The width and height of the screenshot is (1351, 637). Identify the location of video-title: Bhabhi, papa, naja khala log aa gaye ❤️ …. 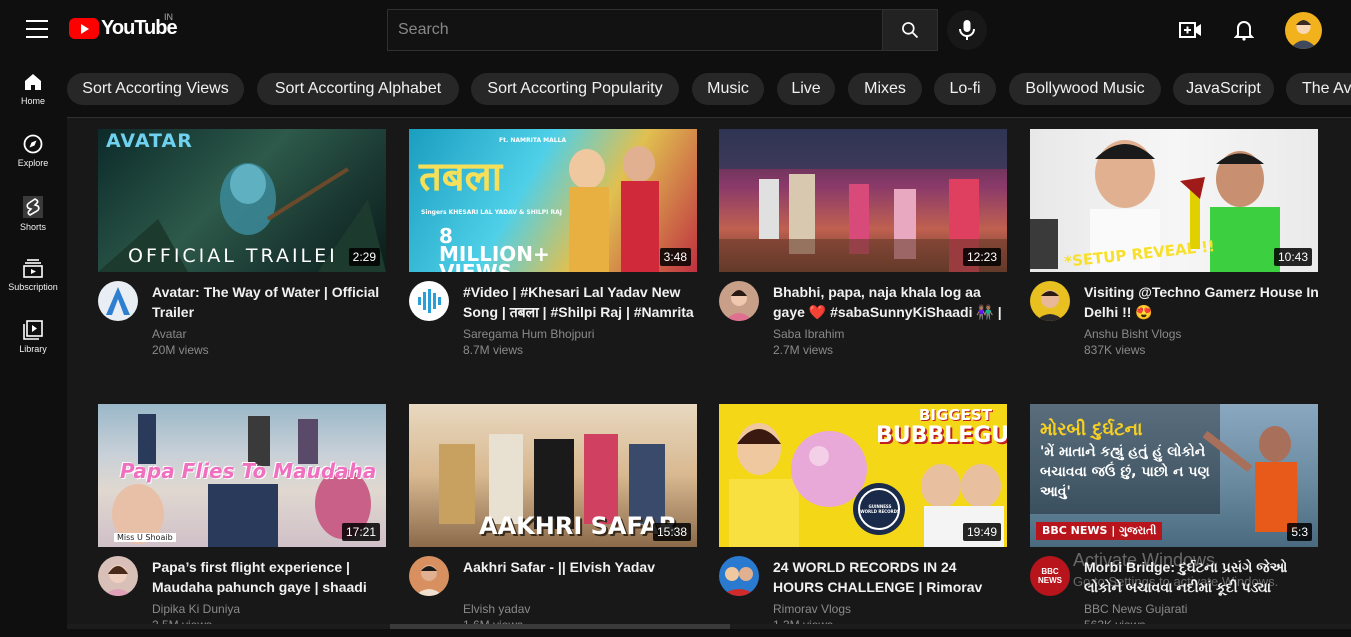
(891, 302).